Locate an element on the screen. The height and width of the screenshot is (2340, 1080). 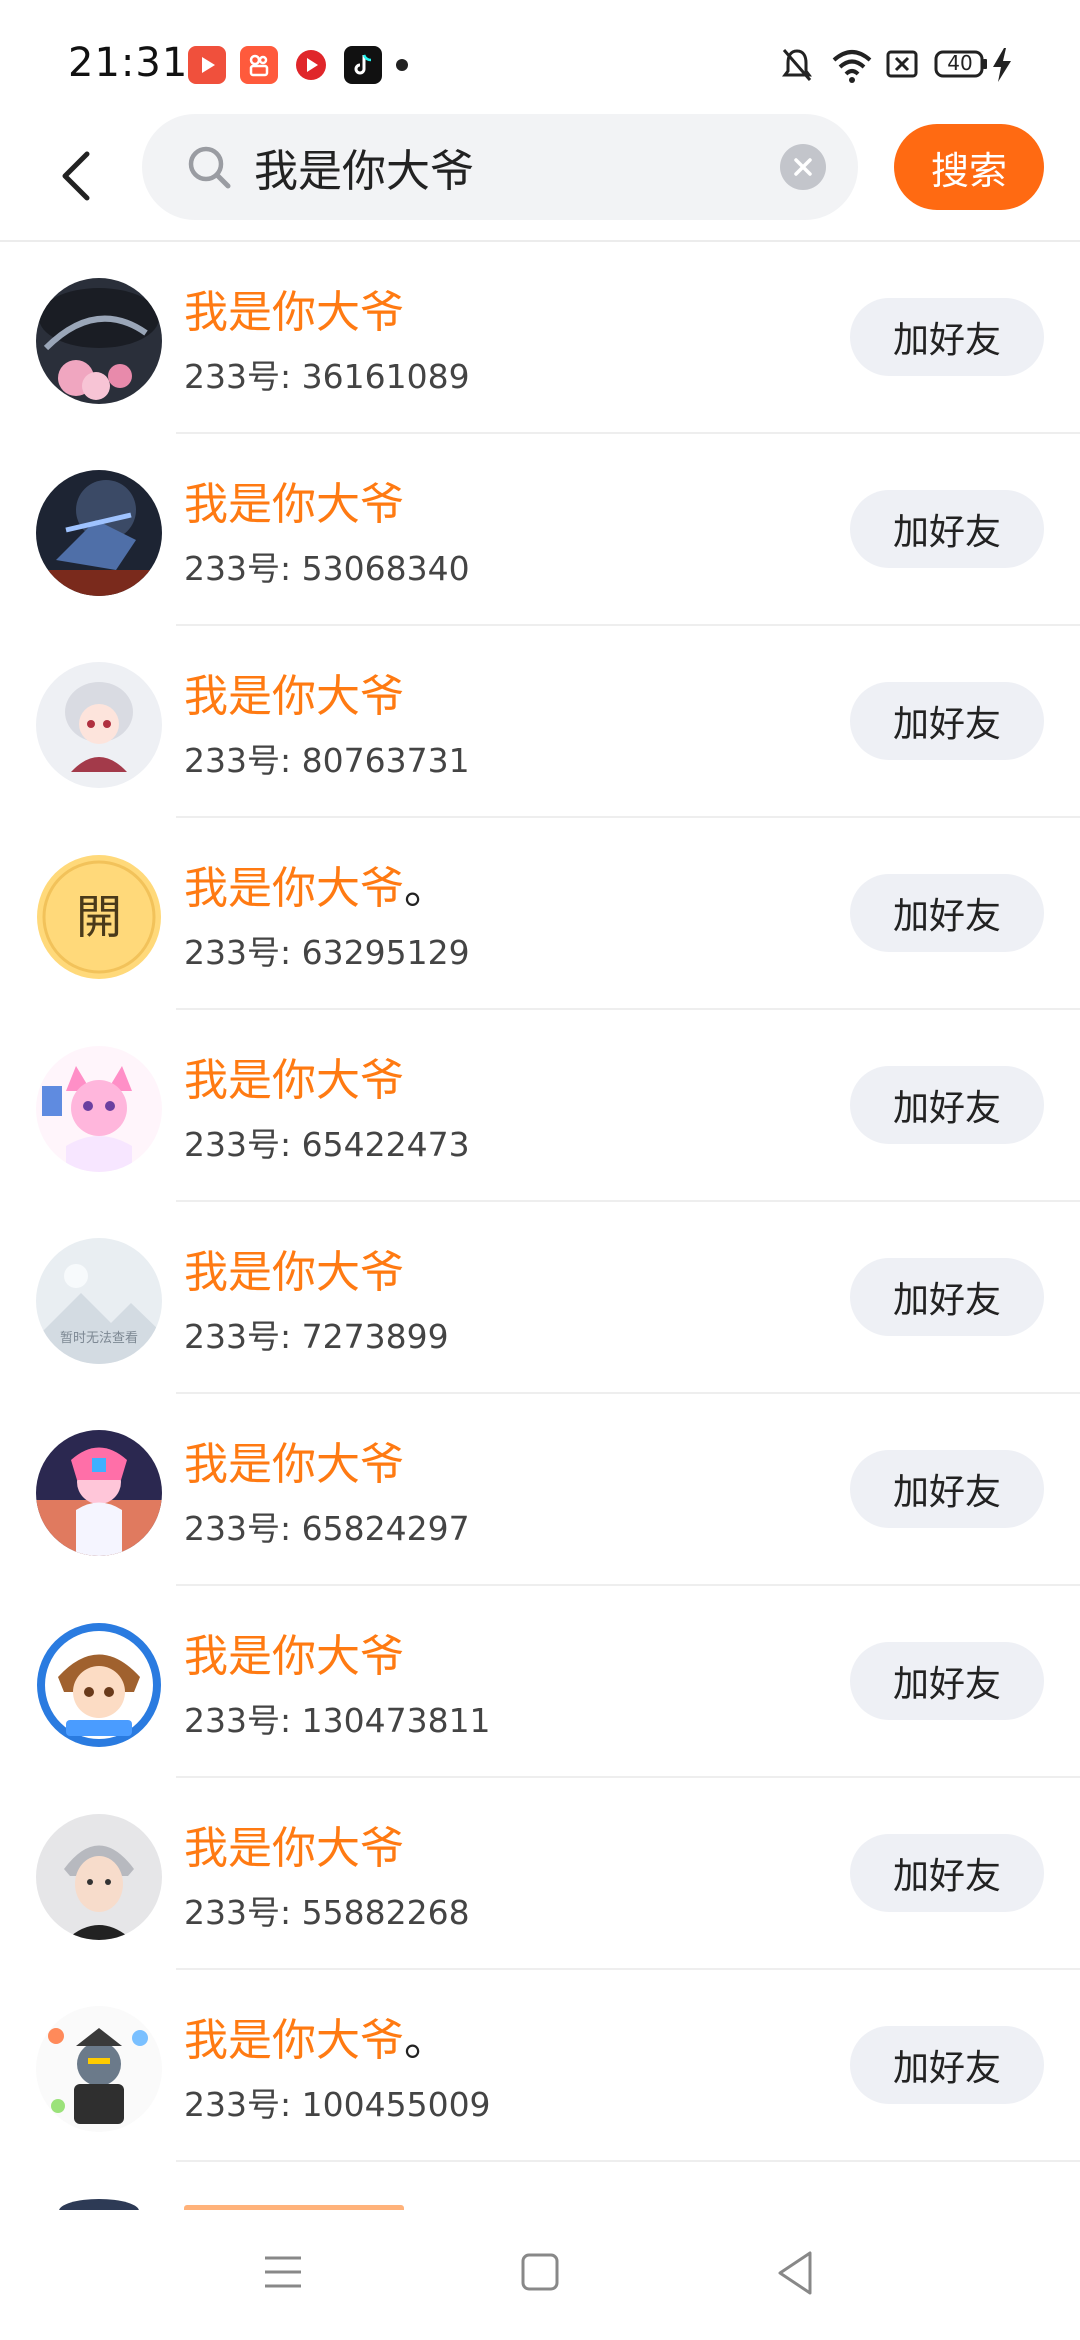
svg-text: 暂时无法查看 is located at coordinates (99, 1338).